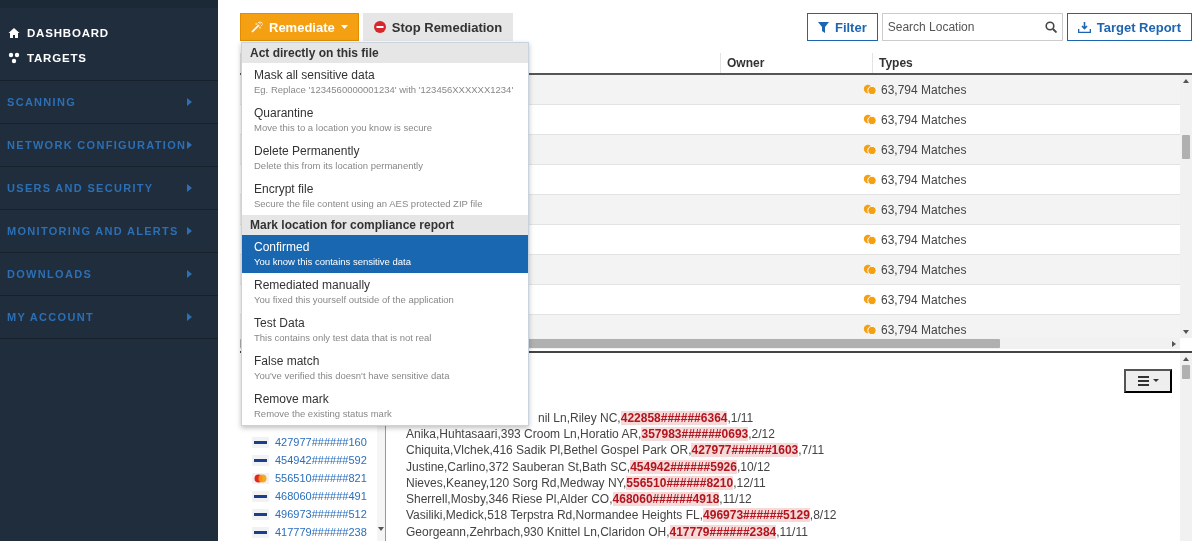  What do you see at coordinates (972, 27) in the screenshot?
I see `search-field: Search Location` at bounding box center [972, 27].